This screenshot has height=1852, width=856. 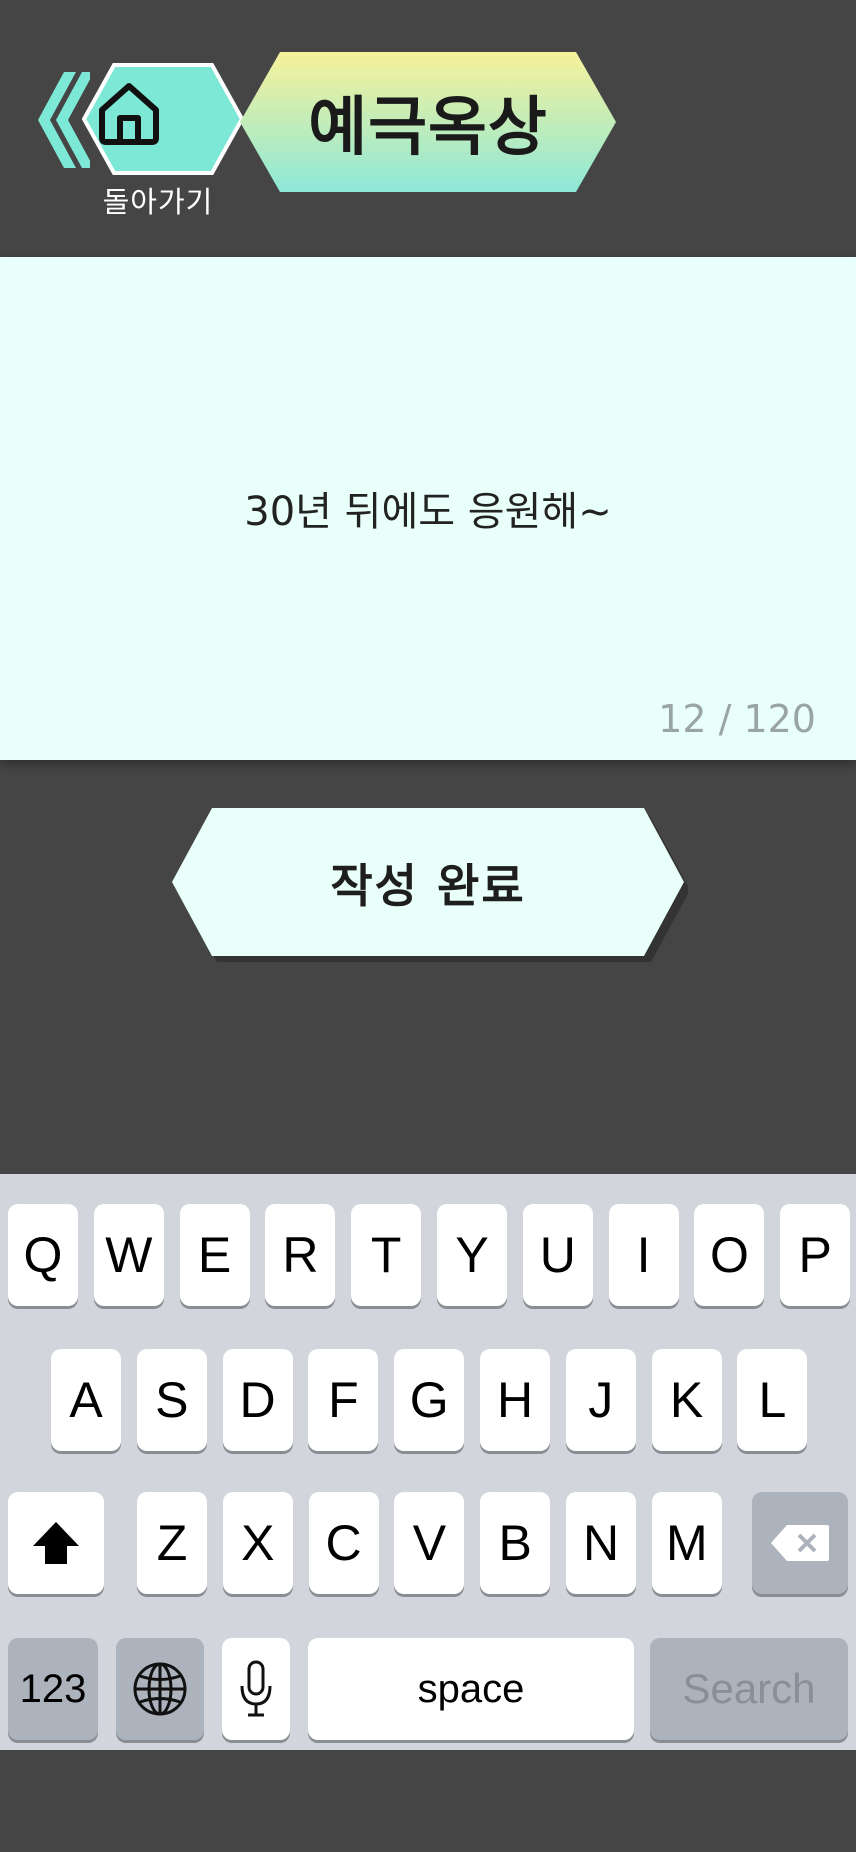 I want to click on key-d: D, so click(x=257, y=1400).